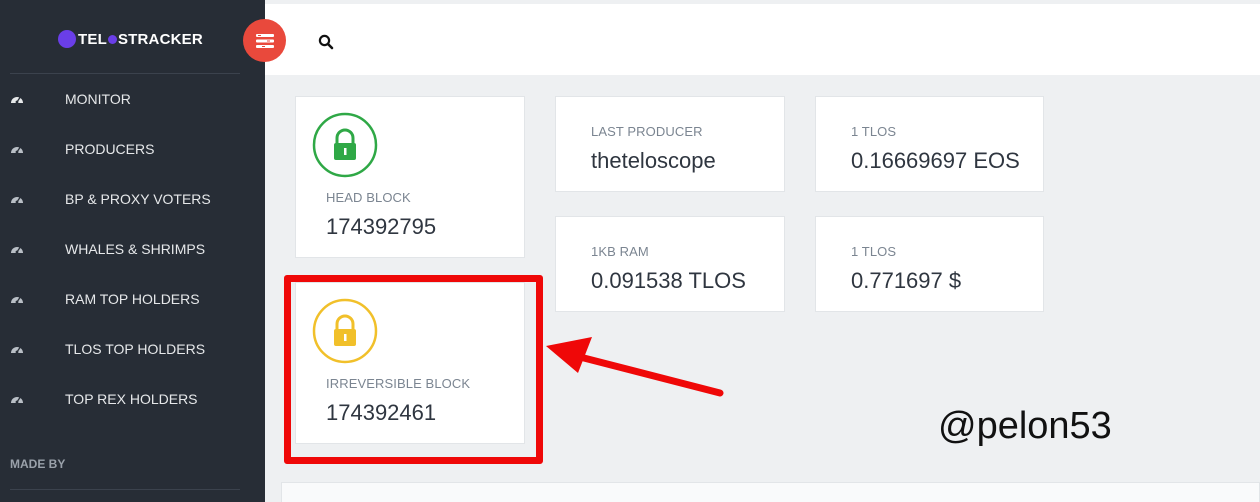  Describe the element at coordinates (762, 37) in the screenshot. I see `top-bar` at that location.